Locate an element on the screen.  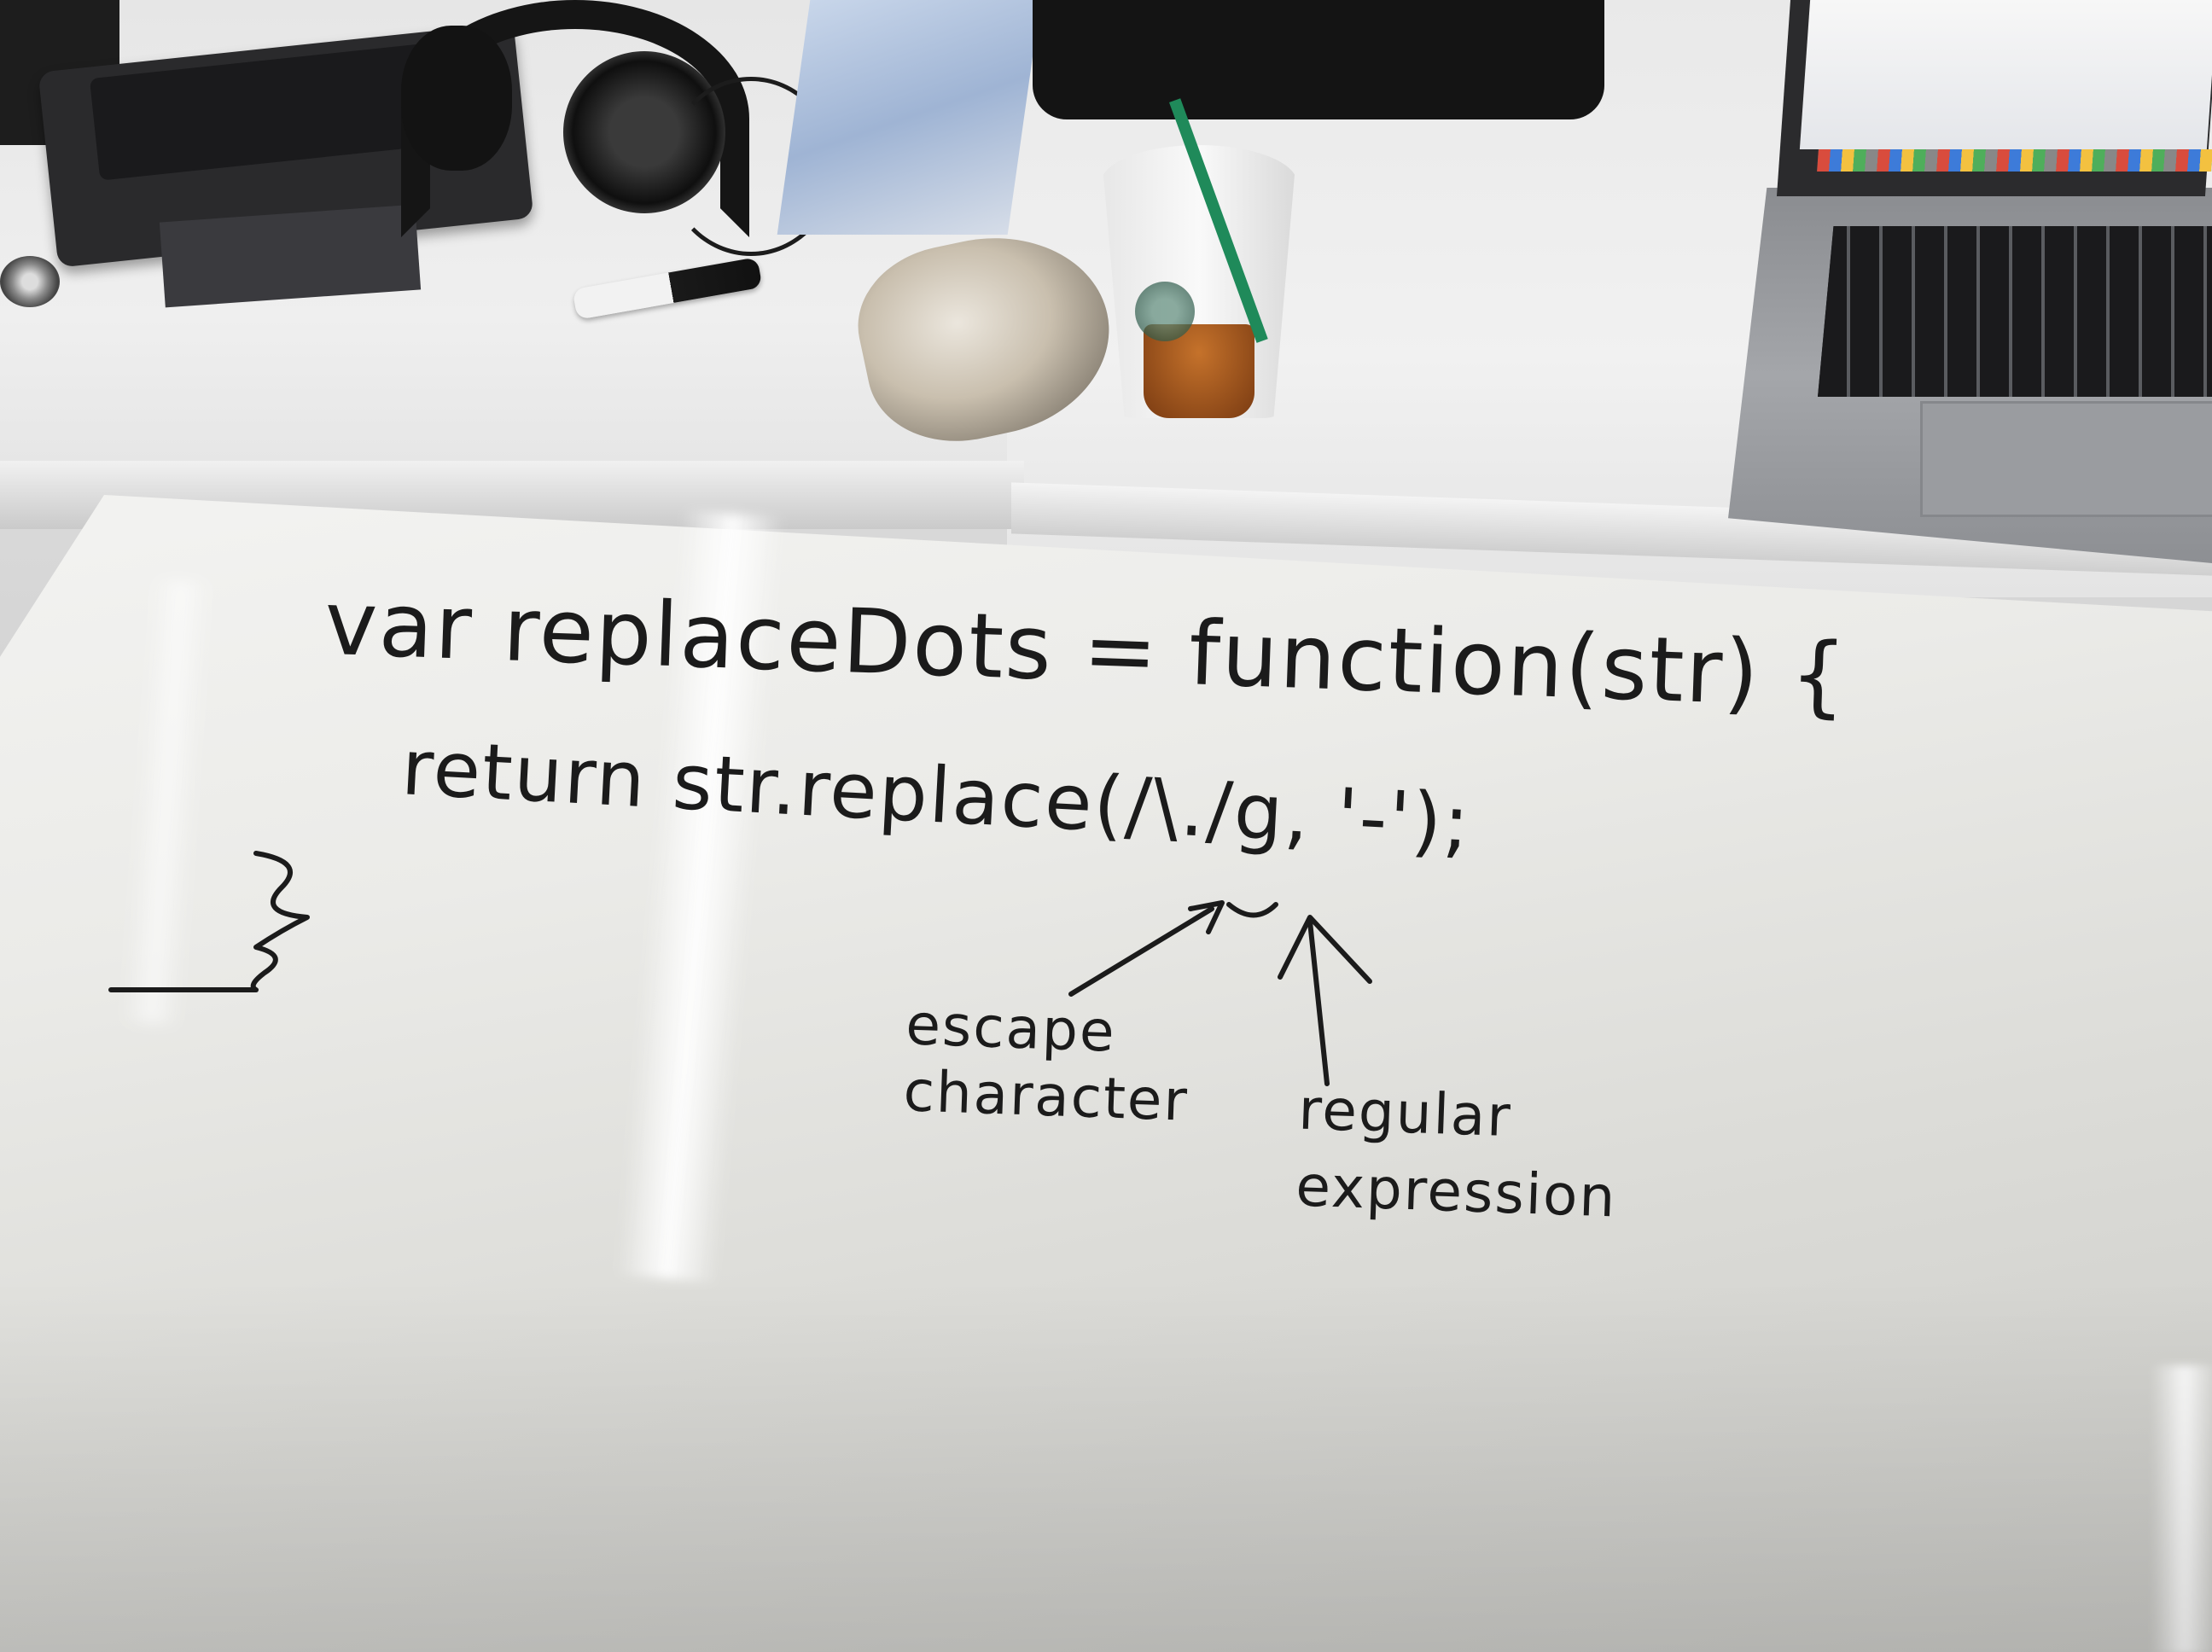
regular-expression-label: regular expression is located at coordinates (1458, 1153).